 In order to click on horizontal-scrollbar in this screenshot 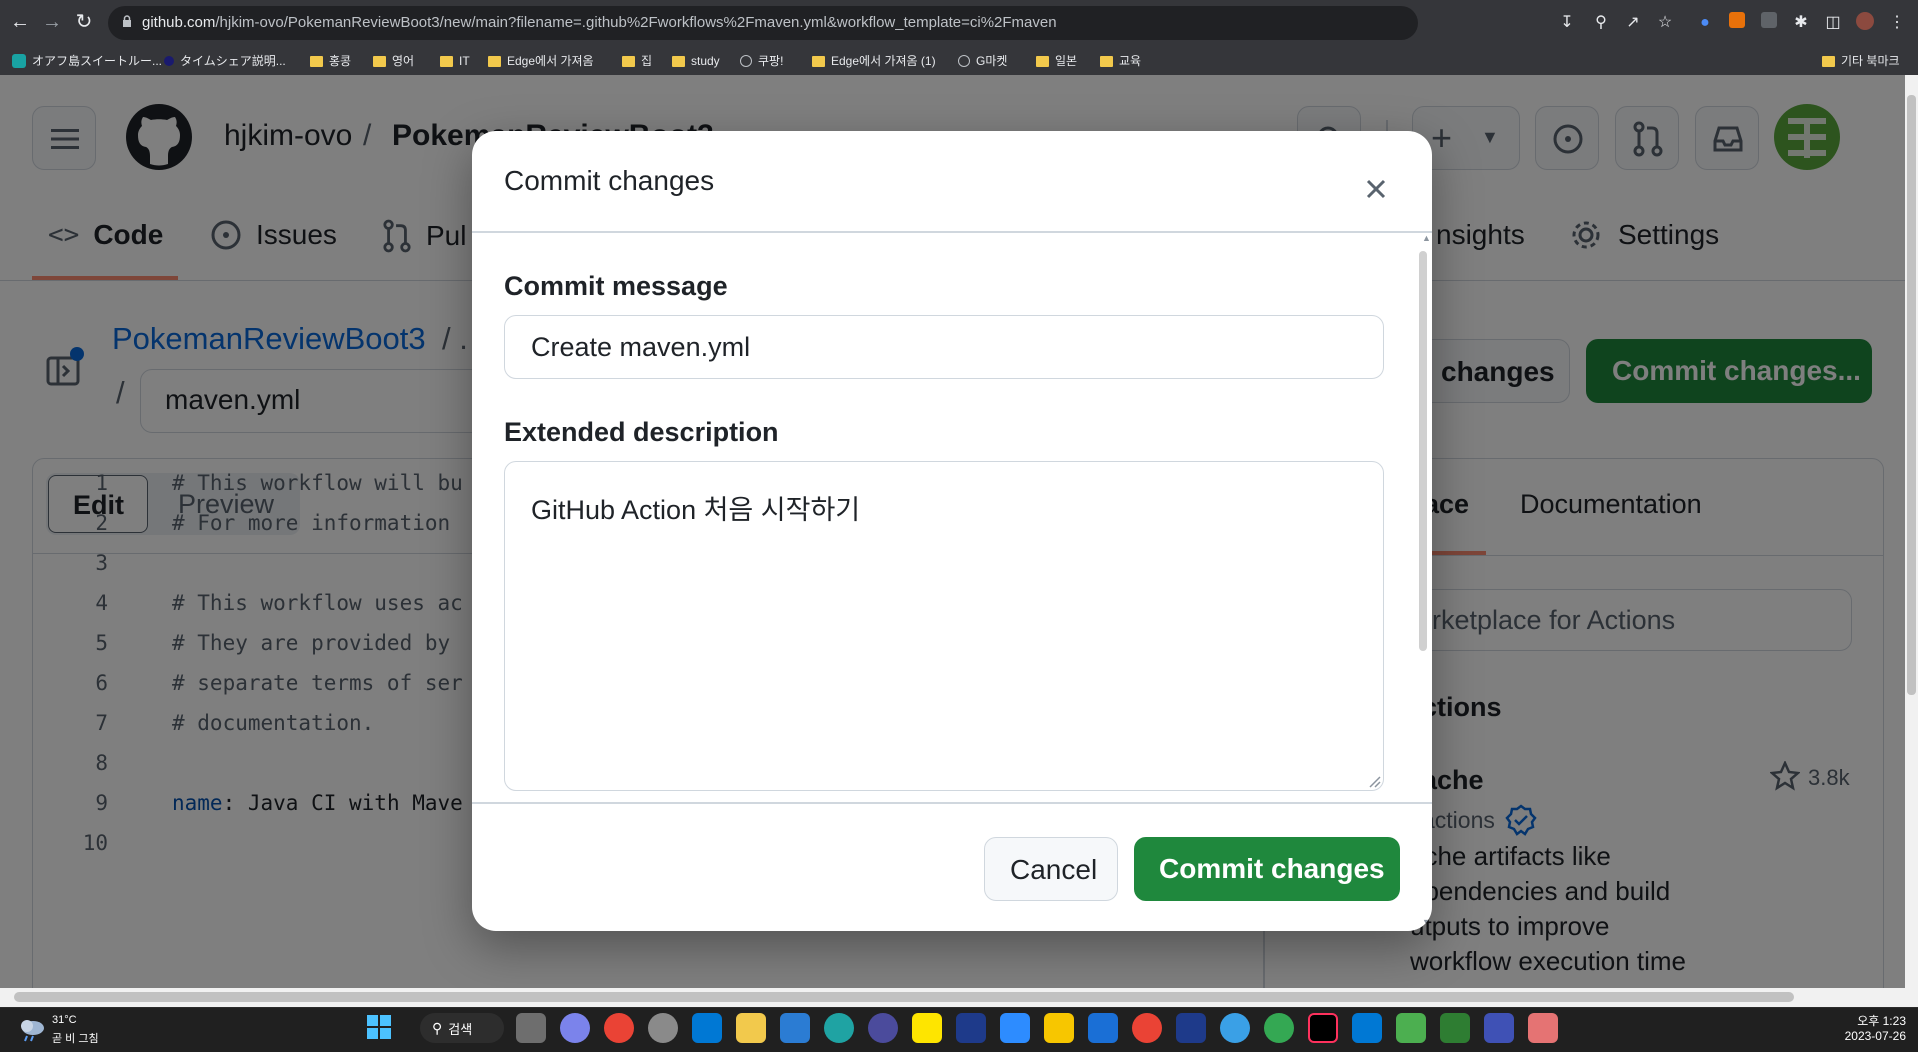, I will do `click(952, 997)`.